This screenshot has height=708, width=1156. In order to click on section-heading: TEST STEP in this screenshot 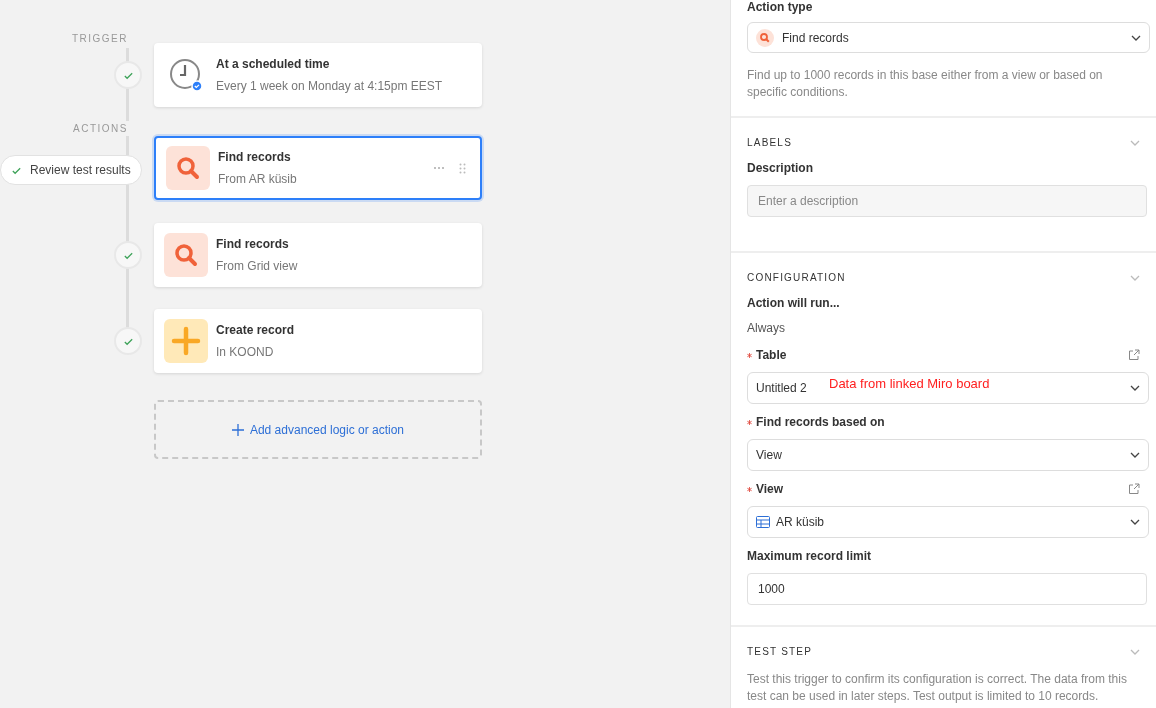, I will do `click(780, 652)`.